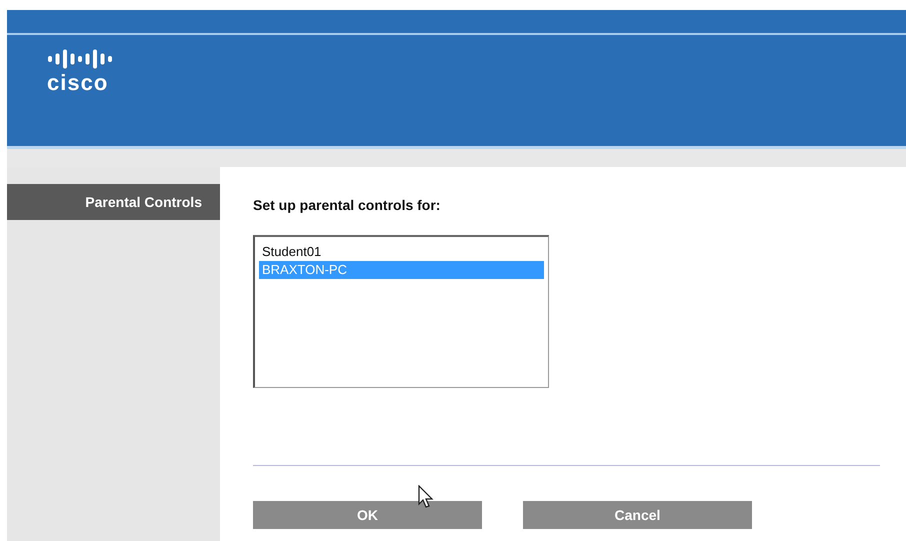 Image resolution: width=906 pixels, height=541 pixels. I want to click on list-item: Student01, so click(401, 252).